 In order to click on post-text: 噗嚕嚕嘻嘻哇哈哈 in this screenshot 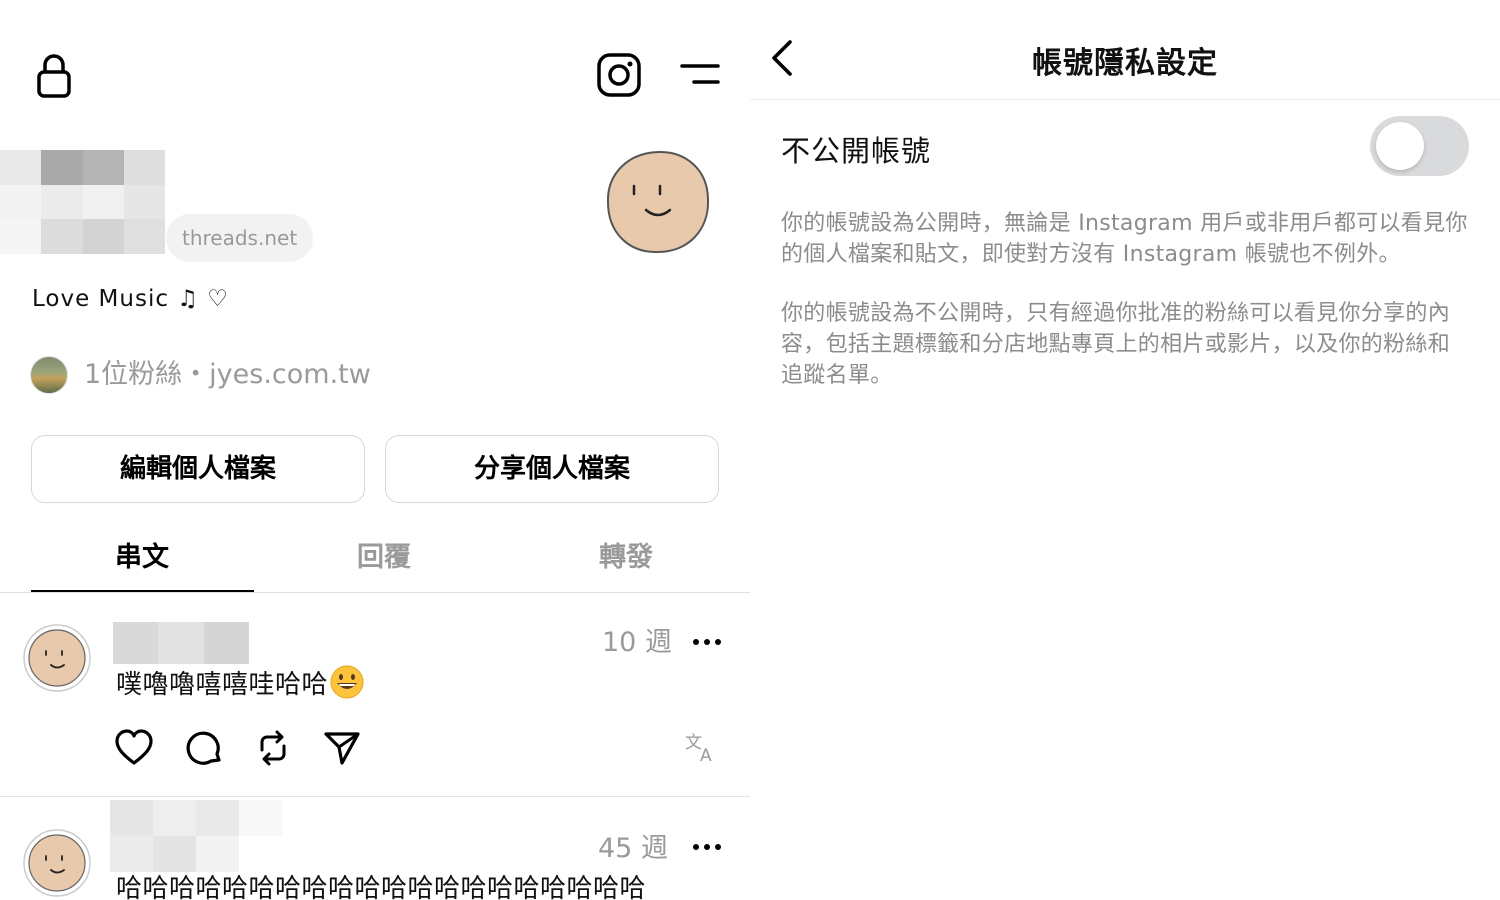, I will do `click(240, 682)`.